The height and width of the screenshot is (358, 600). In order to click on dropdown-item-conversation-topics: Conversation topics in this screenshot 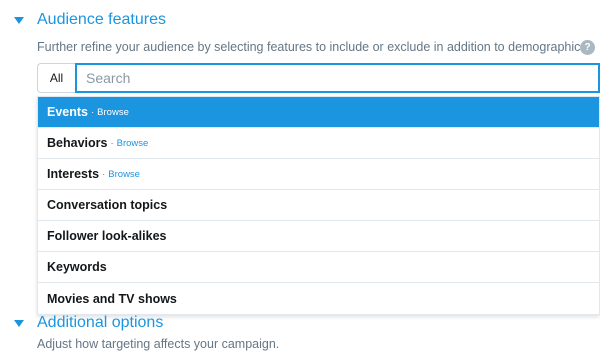, I will do `click(318, 205)`.